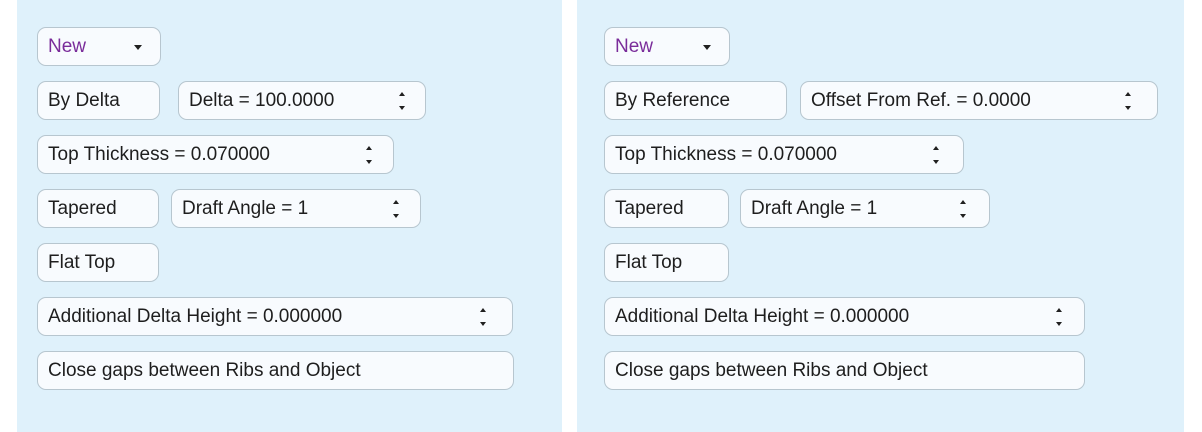  I want to click on delta-spinbox: Delta = 100.0000, so click(302, 100).